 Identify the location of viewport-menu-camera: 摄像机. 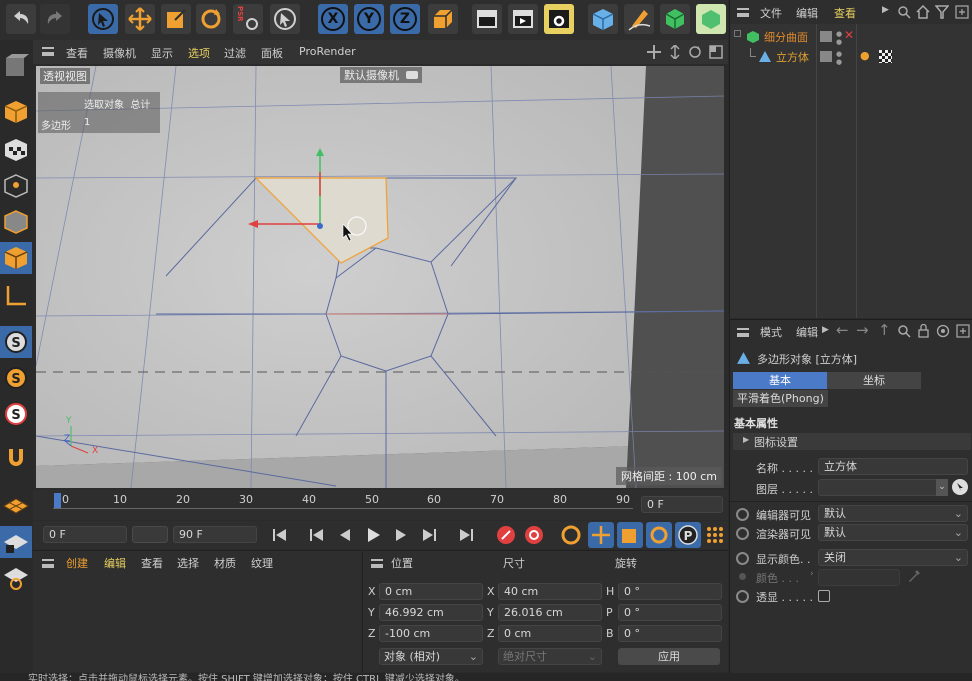
(119, 53).